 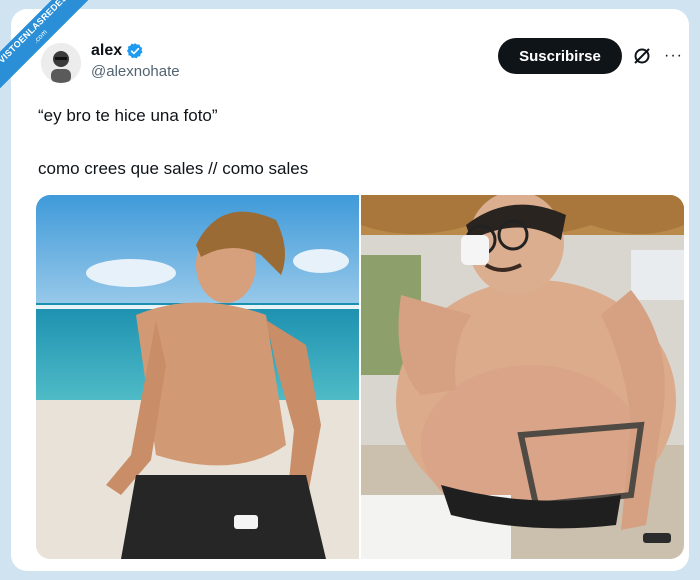 What do you see at coordinates (106, 51) in the screenshot?
I see `display-name: alex` at bounding box center [106, 51].